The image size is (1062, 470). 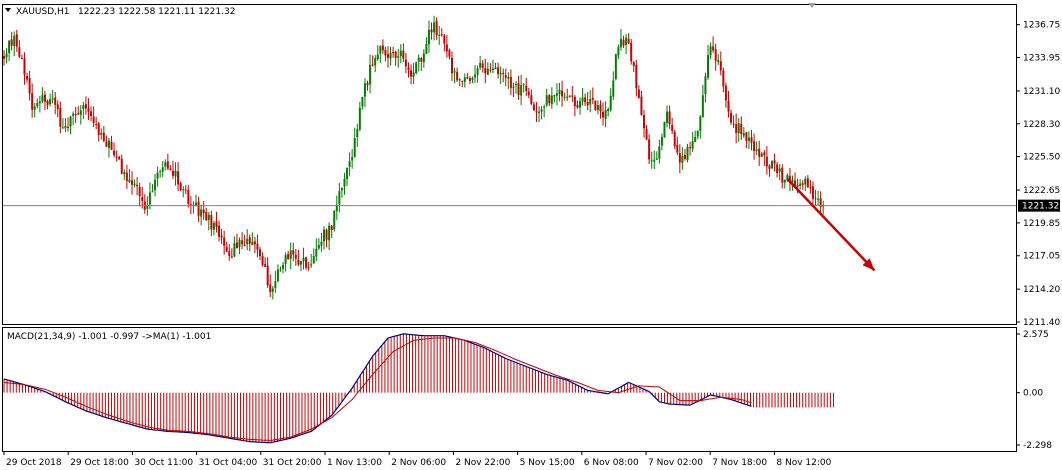 What do you see at coordinates (1041, 224) in the screenshot?
I see `price-tick-label: 1219.85` at bounding box center [1041, 224].